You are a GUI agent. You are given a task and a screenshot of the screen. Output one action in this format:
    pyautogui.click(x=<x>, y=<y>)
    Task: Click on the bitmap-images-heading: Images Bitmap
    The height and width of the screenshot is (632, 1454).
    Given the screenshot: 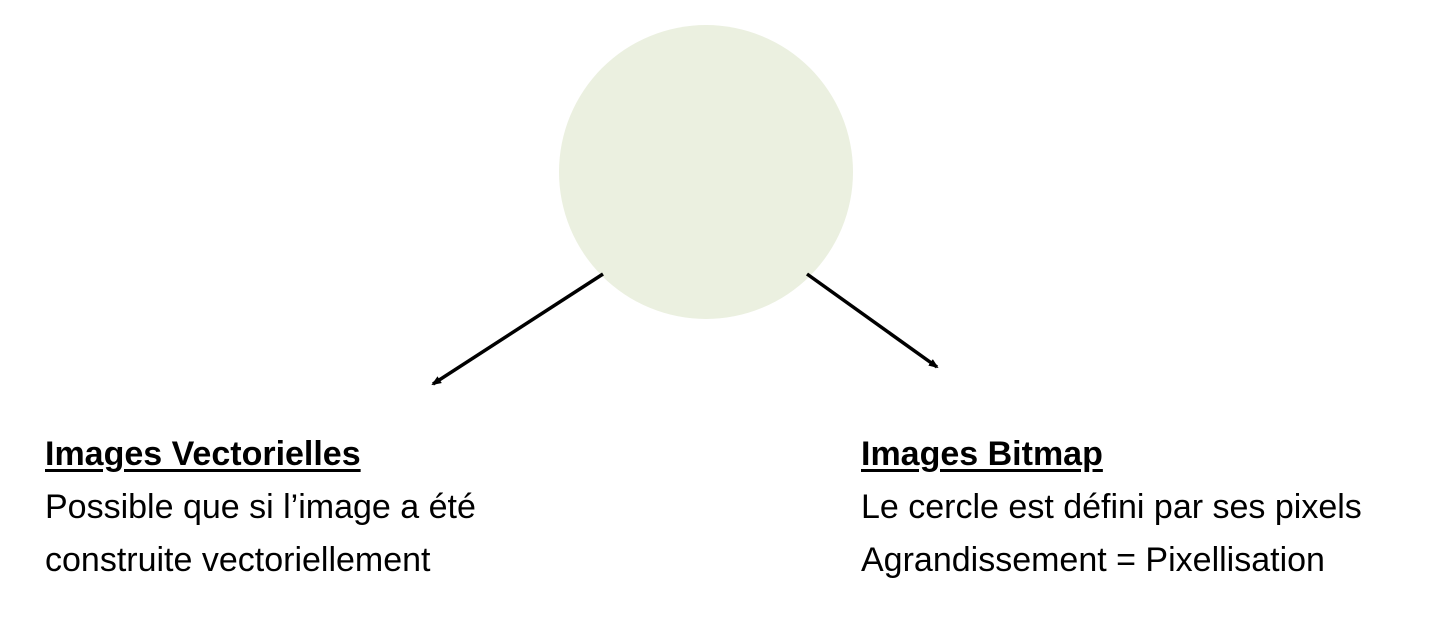 What is the action you would take?
    pyautogui.click(x=982, y=454)
    